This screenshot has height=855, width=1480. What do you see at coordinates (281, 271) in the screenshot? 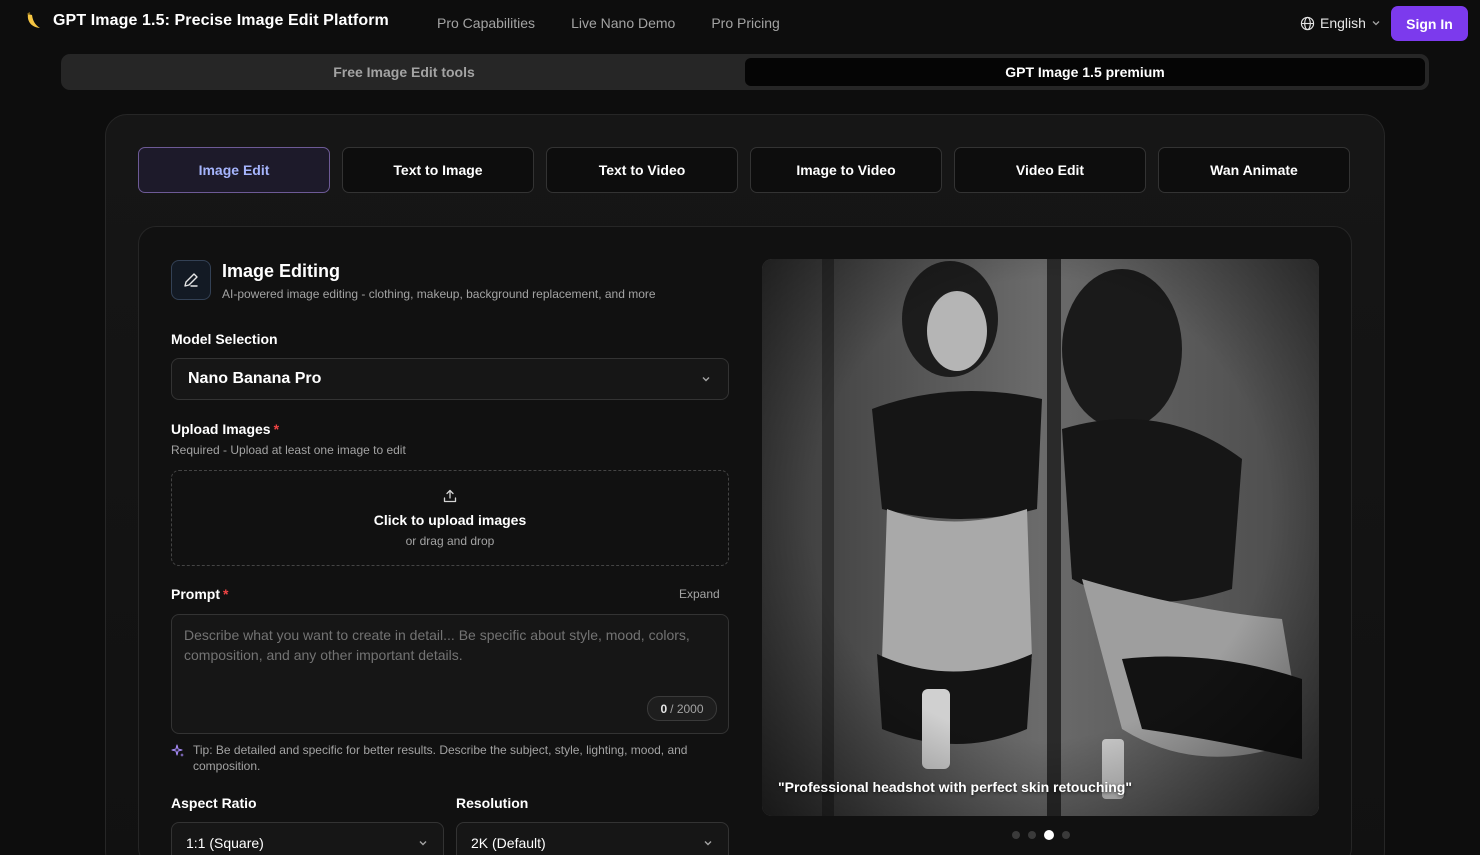
I see `editor-title: Image Editing` at bounding box center [281, 271].